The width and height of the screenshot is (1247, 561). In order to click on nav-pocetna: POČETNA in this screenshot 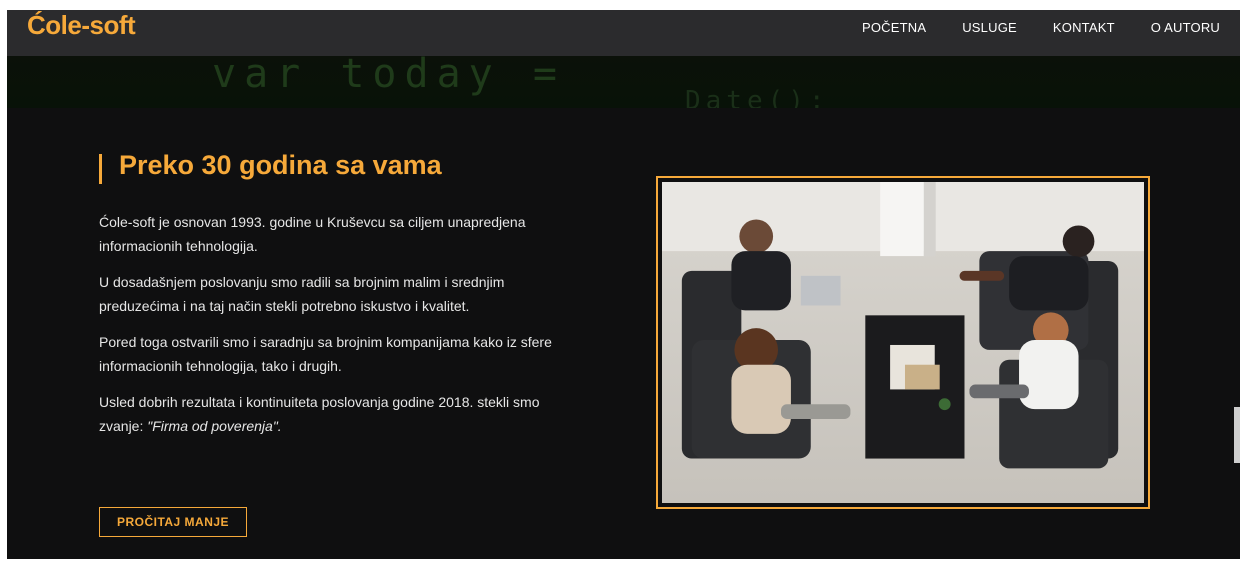, I will do `click(894, 27)`.